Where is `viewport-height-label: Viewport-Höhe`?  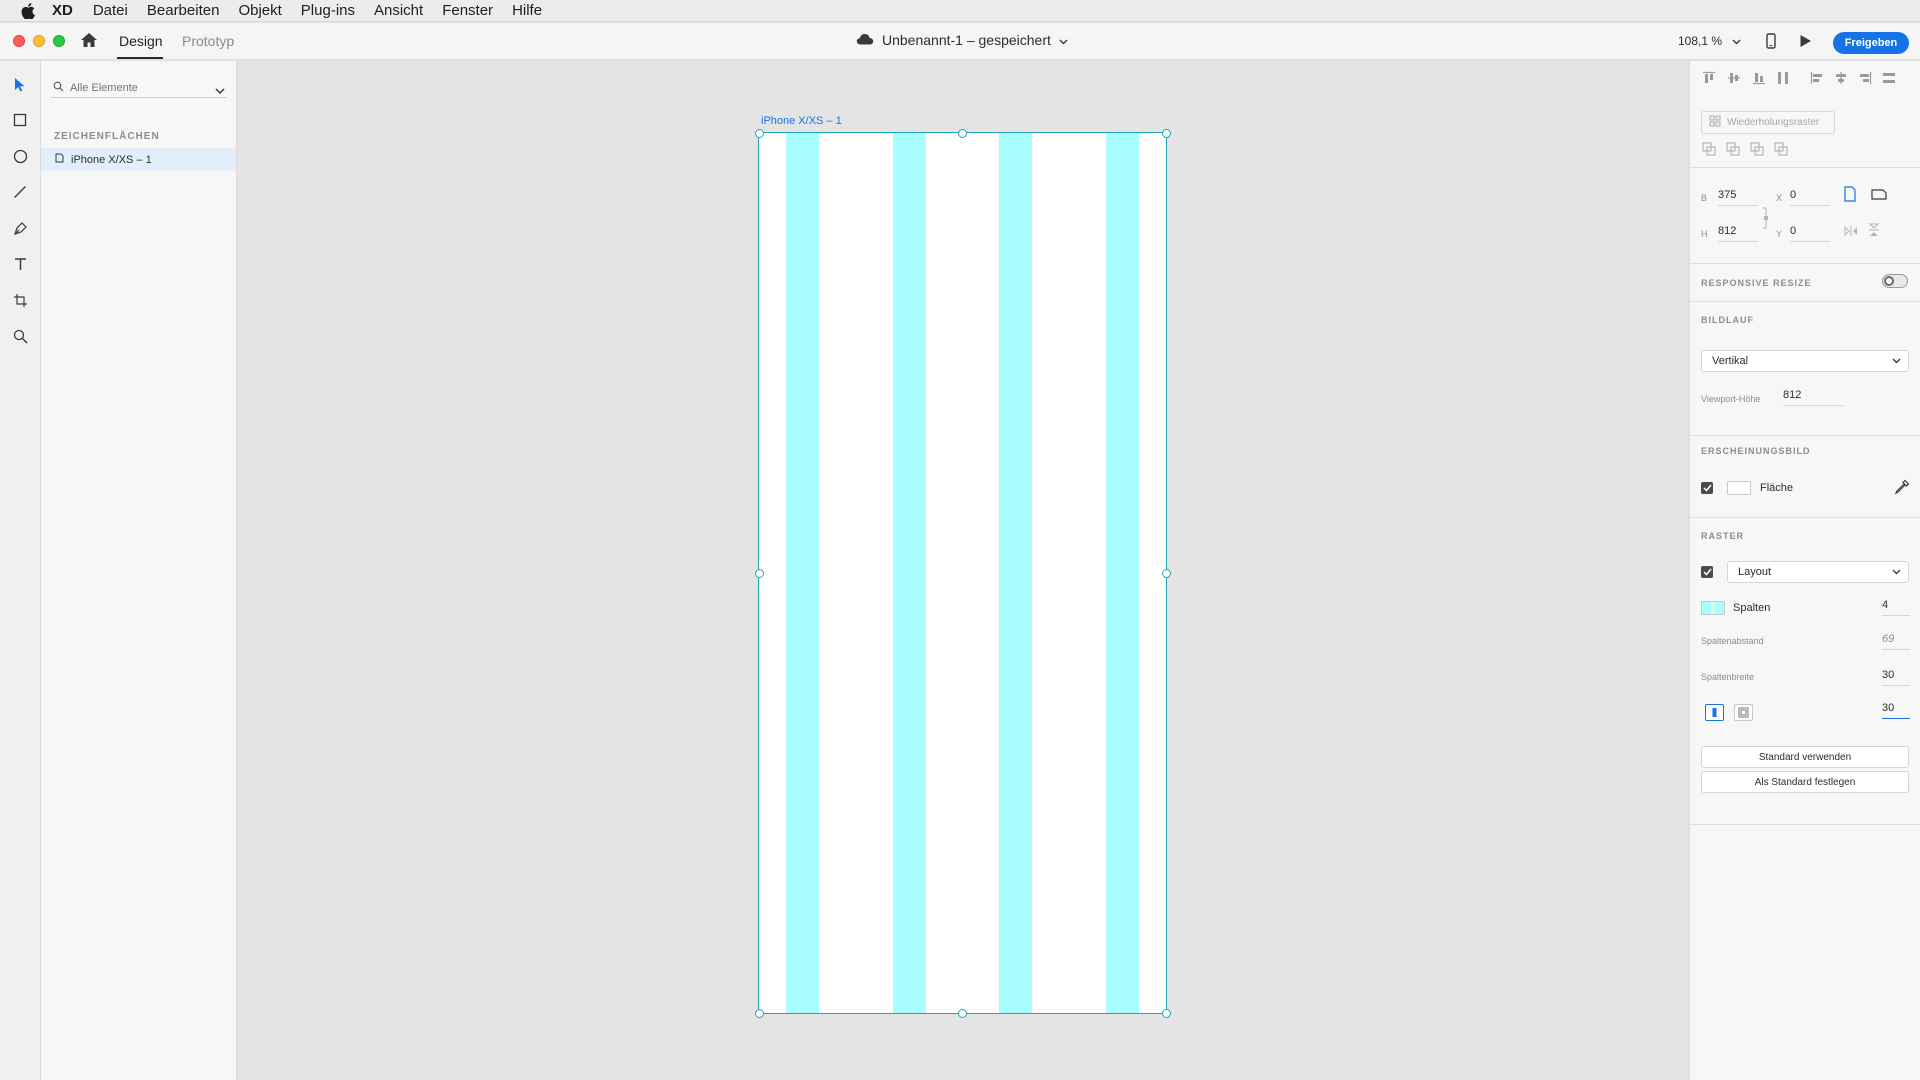
viewport-height-label: Viewport-Höhe is located at coordinates (1731, 399).